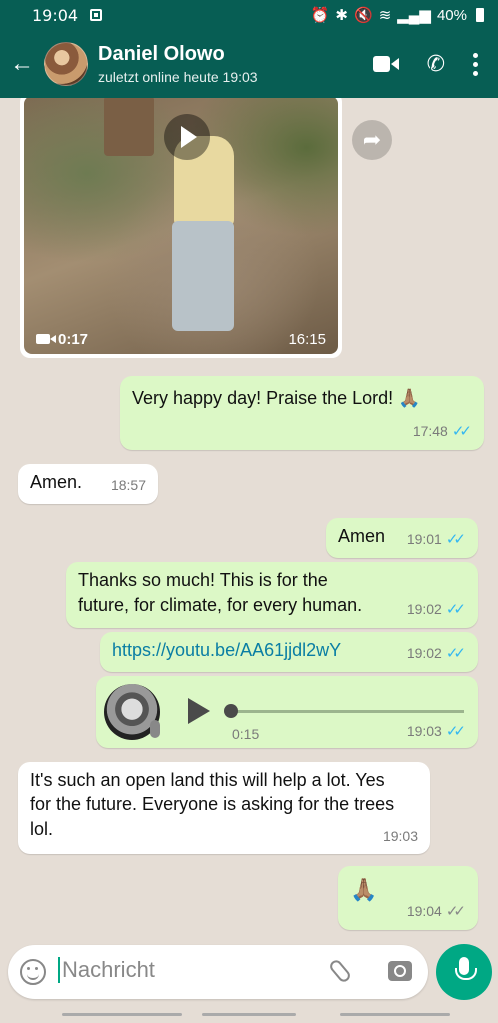  I want to click on message-time: 19:01, so click(424, 538).